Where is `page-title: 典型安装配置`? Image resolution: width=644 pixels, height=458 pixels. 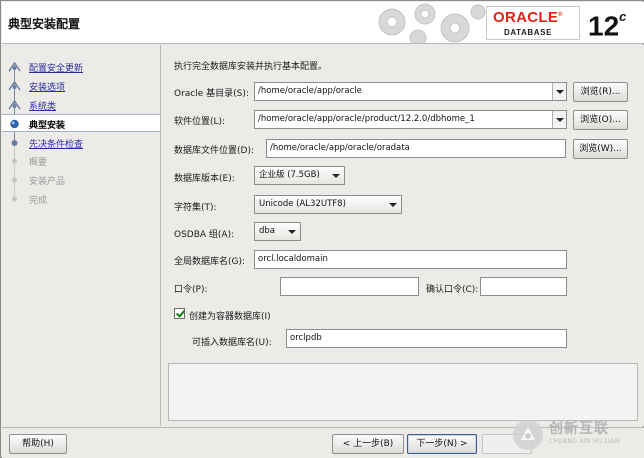
page-title: 典型安装配置 is located at coordinates (44, 24).